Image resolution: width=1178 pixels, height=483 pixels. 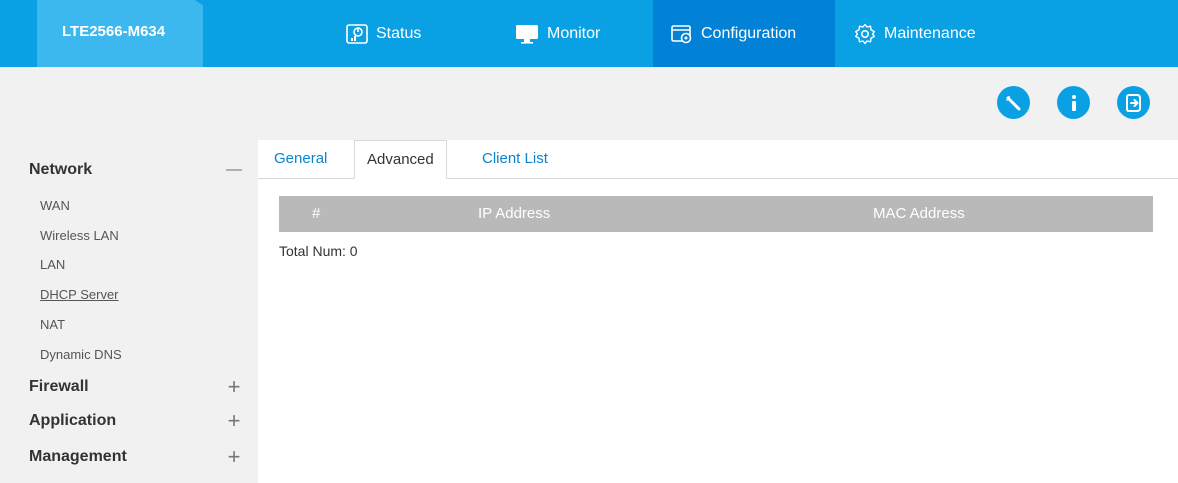 I want to click on table-header: # IP Address MAC Address, so click(x=716, y=214).